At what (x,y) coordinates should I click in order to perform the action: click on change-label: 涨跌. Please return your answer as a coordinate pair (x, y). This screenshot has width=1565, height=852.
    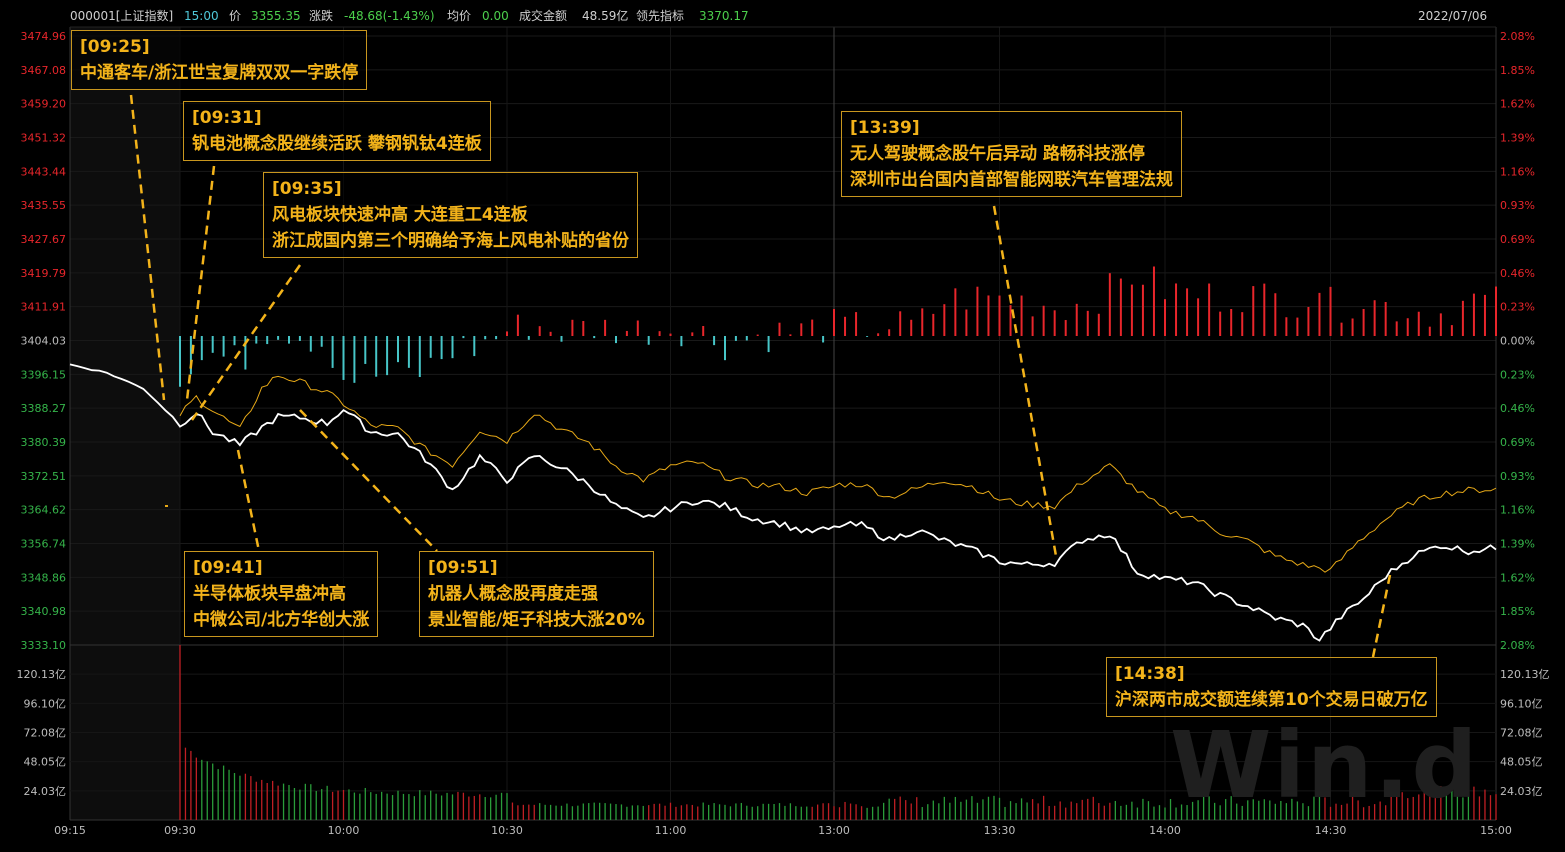
    Looking at the image, I should click on (321, 16).